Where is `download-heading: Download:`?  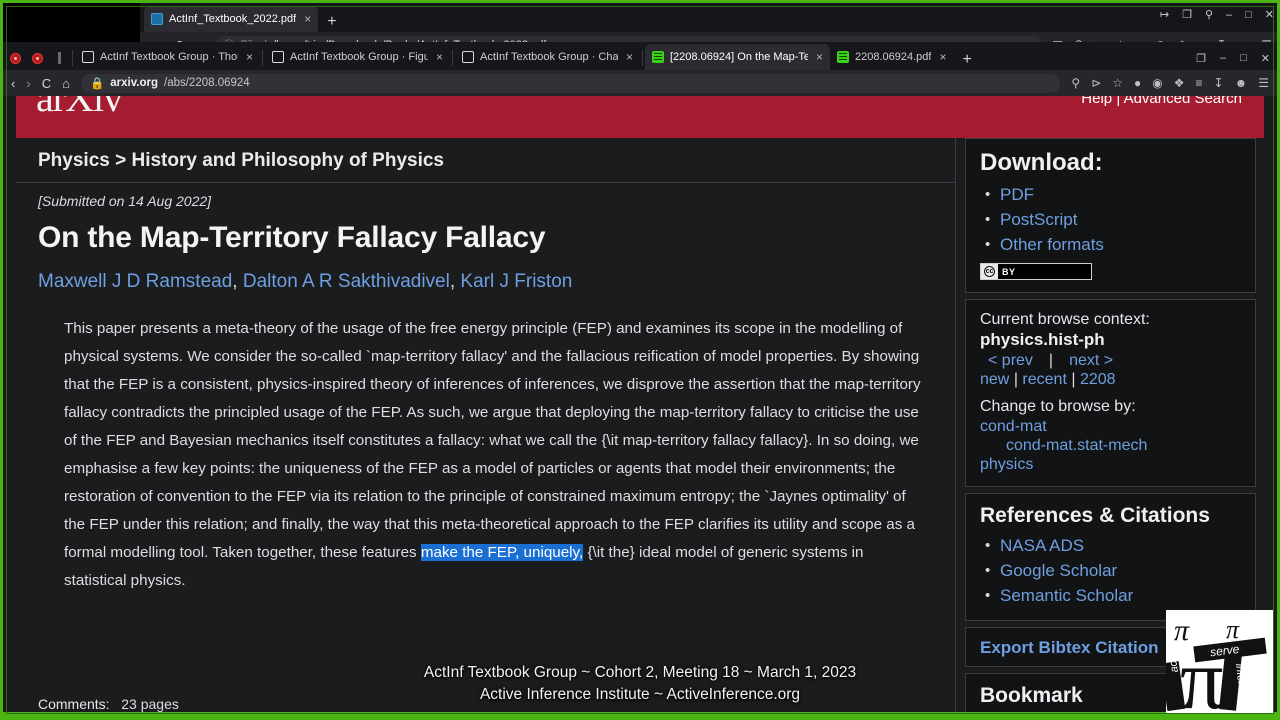 download-heading: Download: is located at coordinates (1041, 162).